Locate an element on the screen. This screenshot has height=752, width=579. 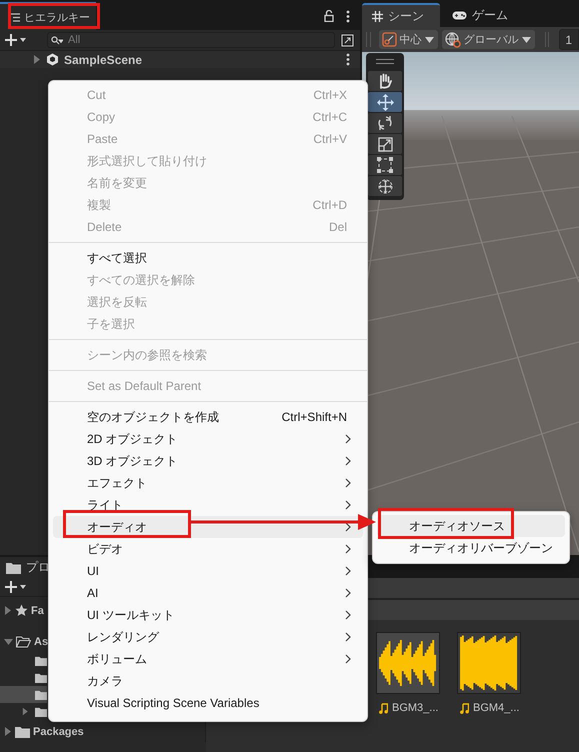
scale-icon is located at coordinates (385, 144).